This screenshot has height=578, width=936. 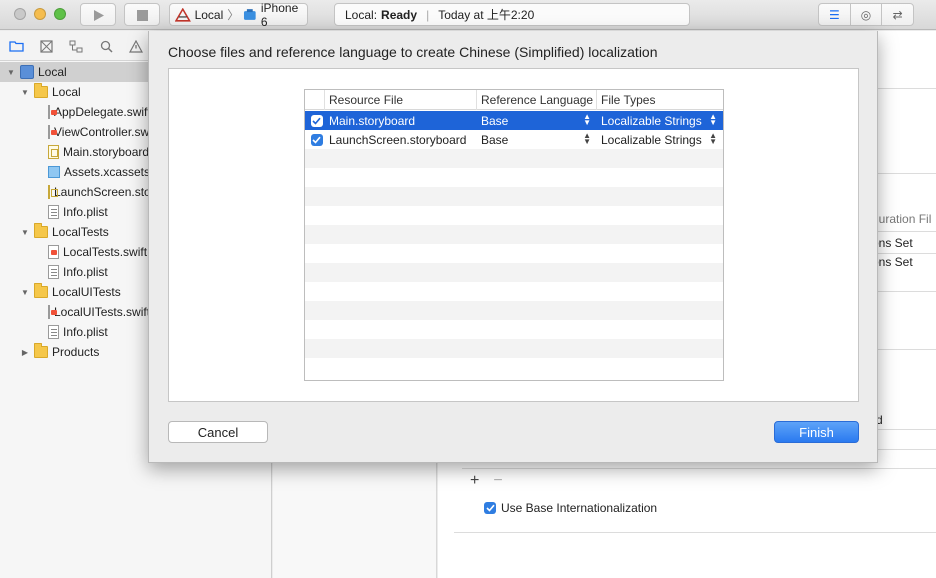 I want to click on tree-item-label: Assets.xcassets, so click(x=106, y=172).